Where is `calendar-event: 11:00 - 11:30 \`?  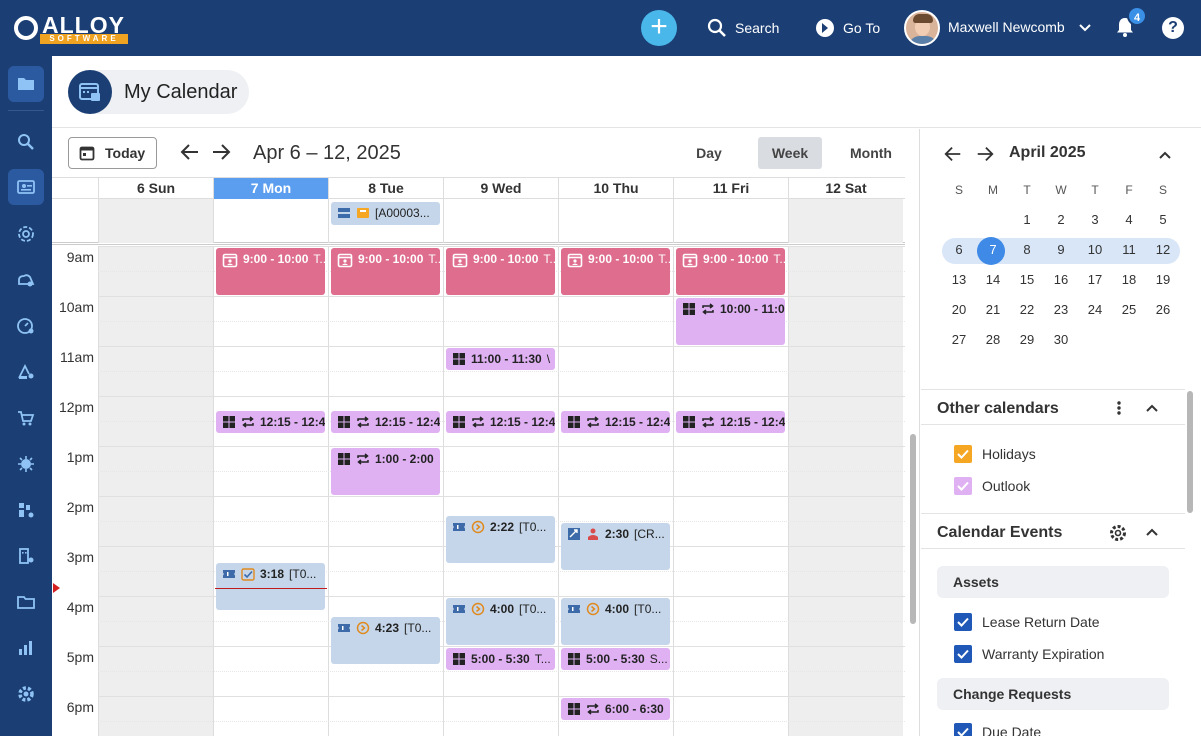 calendar-event: 11:00 - 11:30 \ is located at coordinates (500, 359).